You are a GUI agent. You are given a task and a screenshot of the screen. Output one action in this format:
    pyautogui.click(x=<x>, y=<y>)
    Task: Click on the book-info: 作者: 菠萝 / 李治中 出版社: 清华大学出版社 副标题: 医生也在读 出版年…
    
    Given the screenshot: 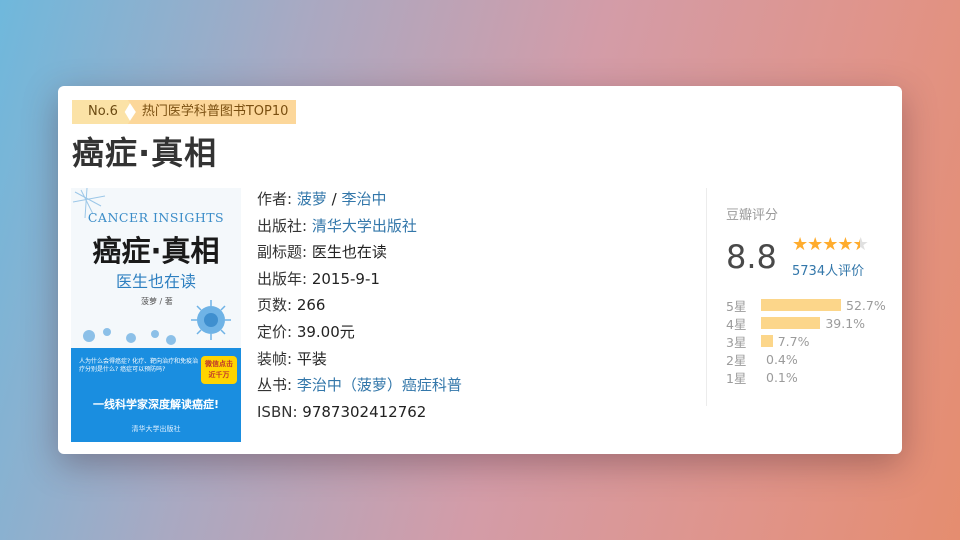 What is the action you would take?
    pyautogui.click(x=359, y=305)
    